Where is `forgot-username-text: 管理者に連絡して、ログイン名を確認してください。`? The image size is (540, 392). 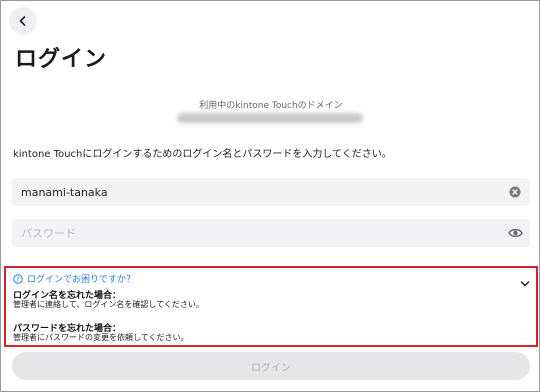 forgot-username-text: 管理者に連絡して、ログイン名を確認してください。 is located at coordinates (108, 304).